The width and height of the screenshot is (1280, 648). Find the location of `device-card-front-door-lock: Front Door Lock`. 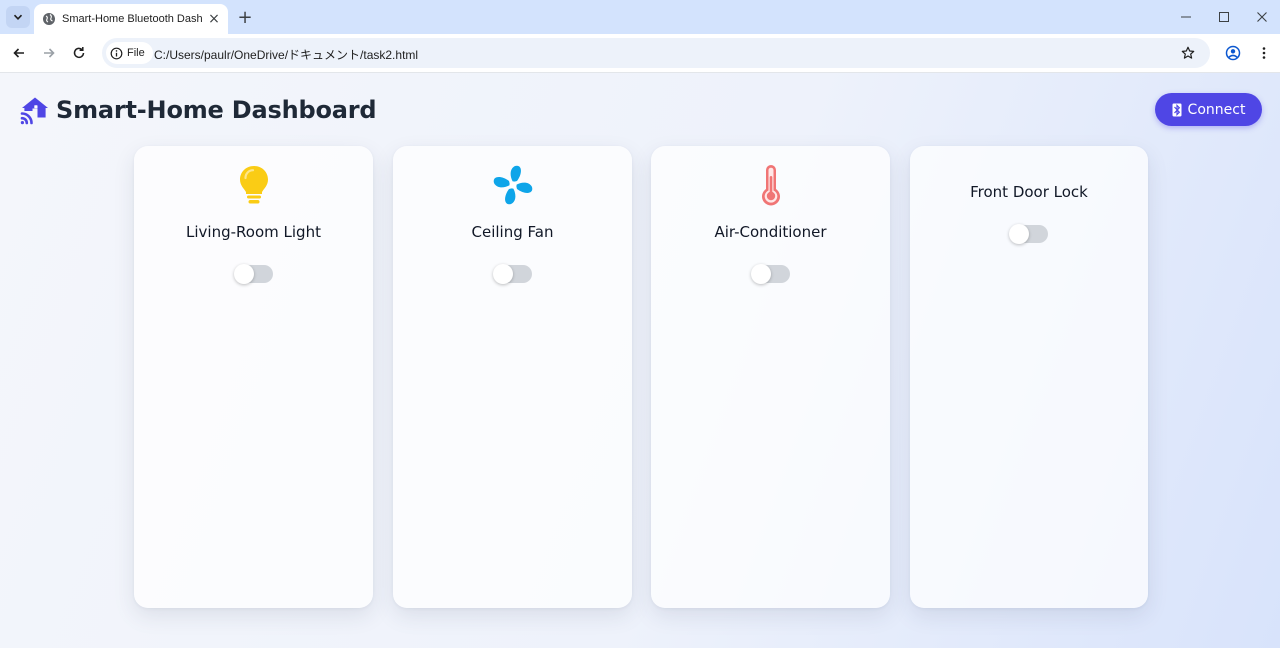

device-card-front-door-lock: Front Door Lock is located at coordinates (1029, 377).